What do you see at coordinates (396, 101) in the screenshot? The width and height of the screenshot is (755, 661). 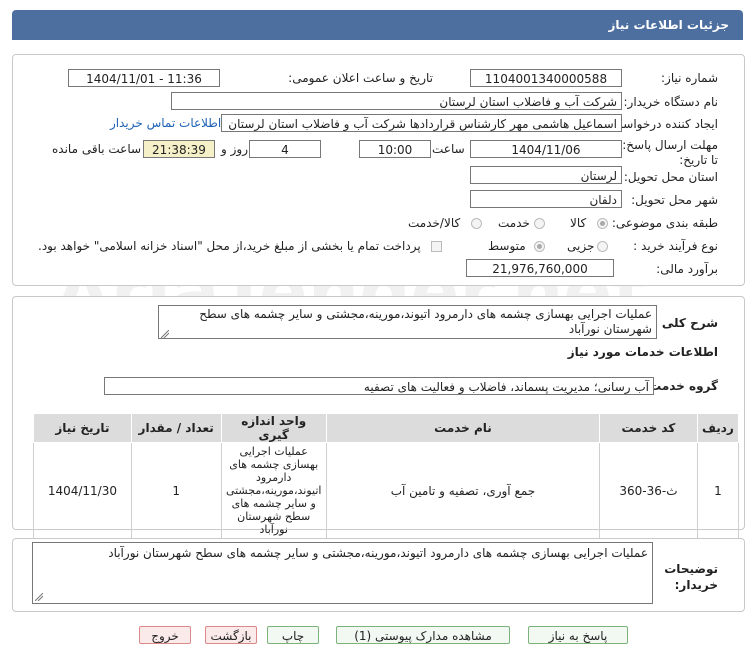 I see `buyer-org-field: شرکت آب و فاضلاب استان لرستان` at bounding box center [396, 101].